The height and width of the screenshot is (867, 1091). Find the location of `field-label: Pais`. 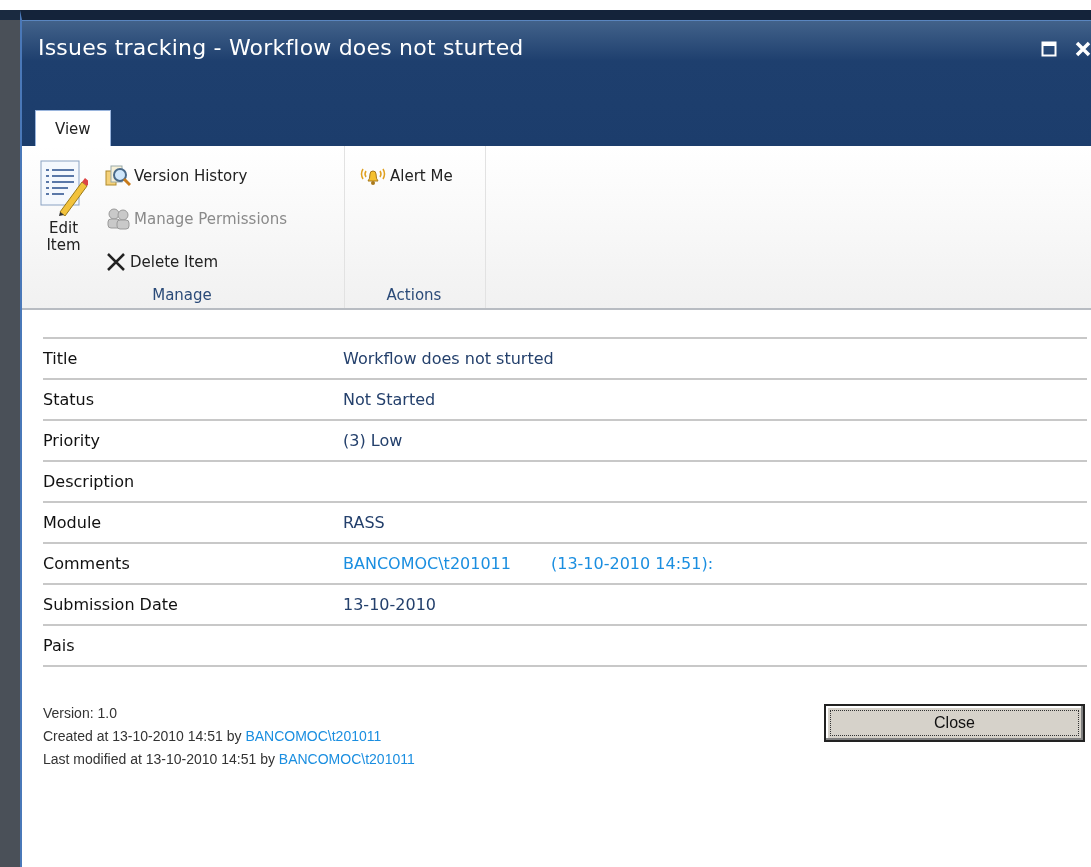

field-label: Pais is located at coordinates (59, 645).